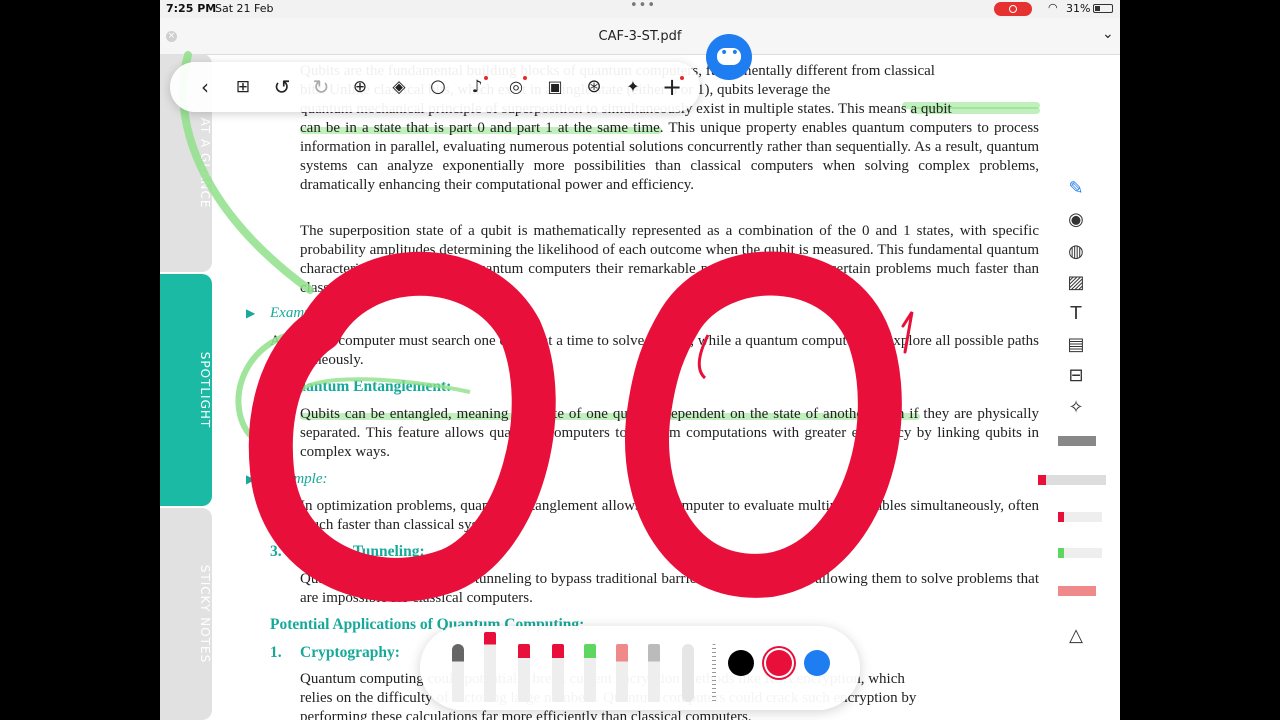  I want to click on undo-icon: ↺, so click(282, 87).